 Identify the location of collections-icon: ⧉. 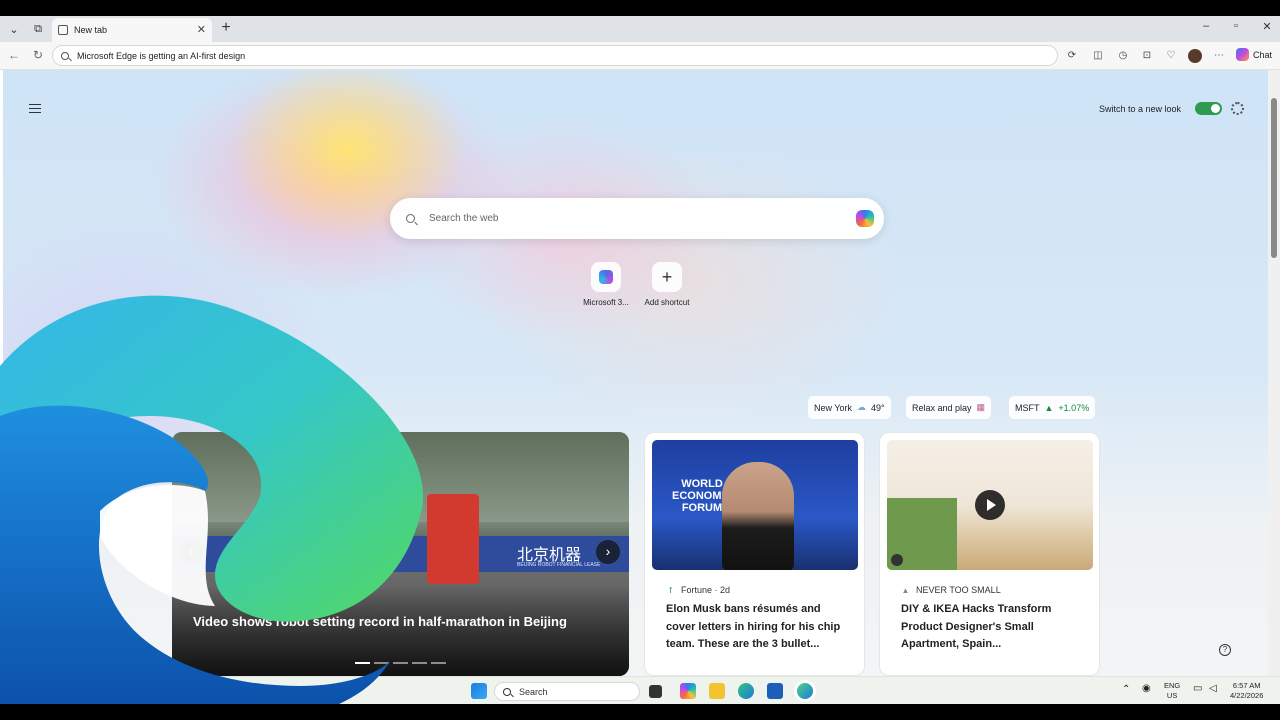
(38, 29).